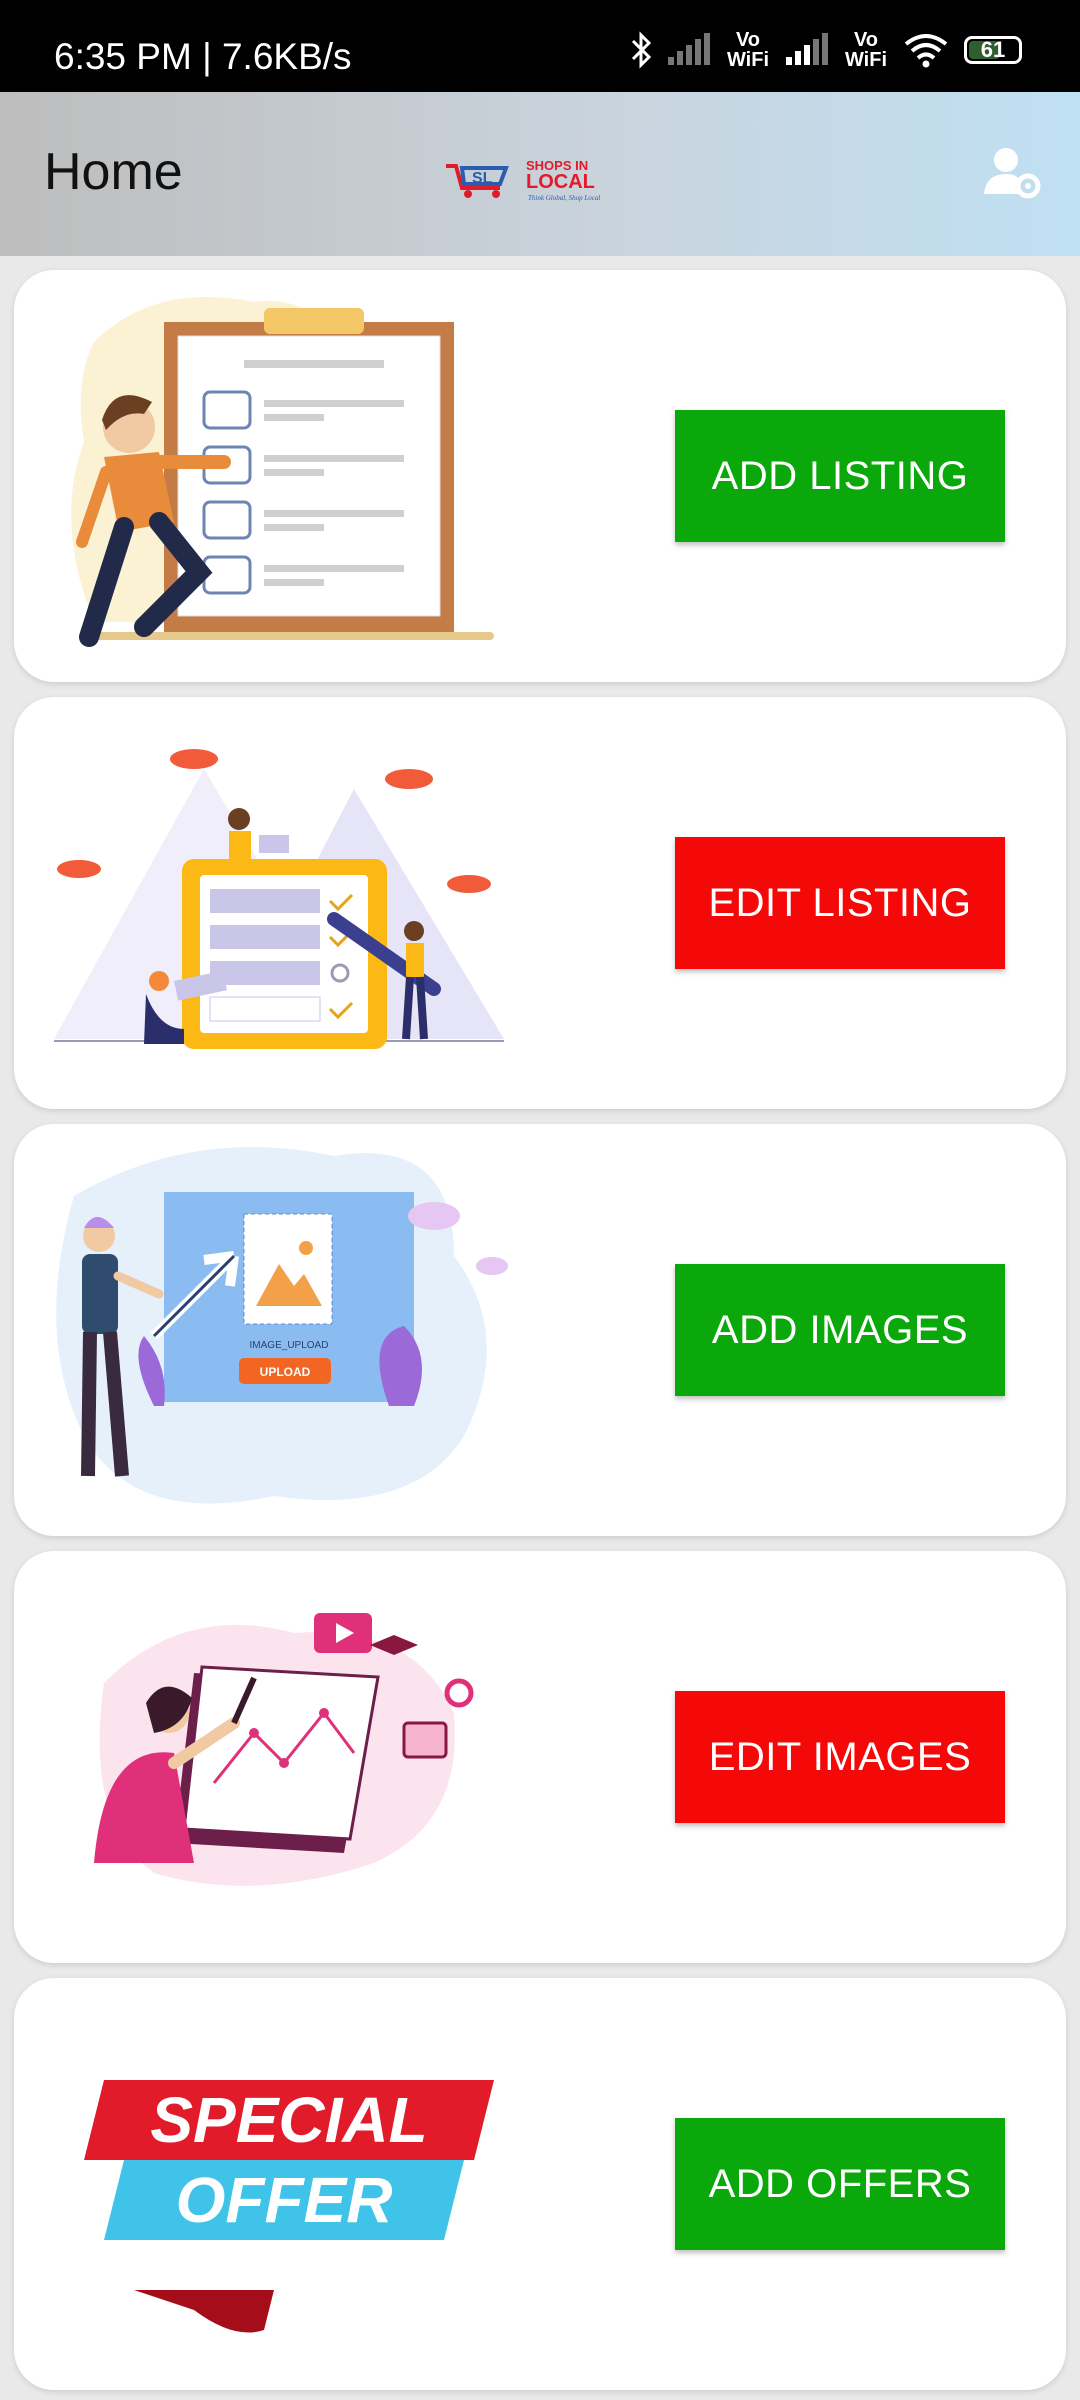 This screenshot has width=1080, height=2400. Describe the element at coordinates (289, 1345) in the screenshot. I see `upload-caption: IMAGE_UPLOAD` at that location.